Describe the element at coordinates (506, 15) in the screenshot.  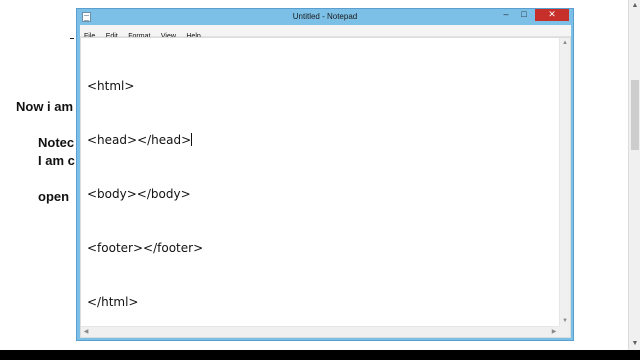
I see `minimize-button: –` at that location.